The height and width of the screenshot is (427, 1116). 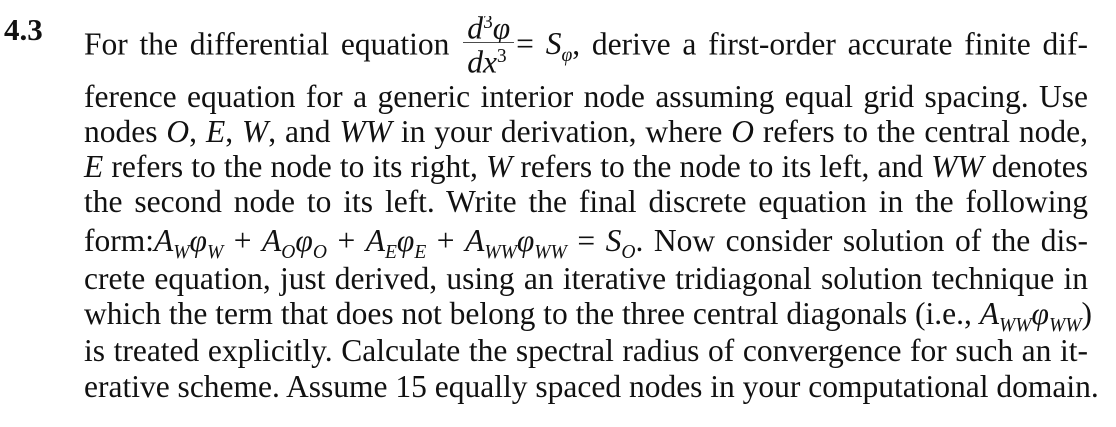 I want to click on third-derivative-fraction: d3φ dx3, so click(x=489, y=45).